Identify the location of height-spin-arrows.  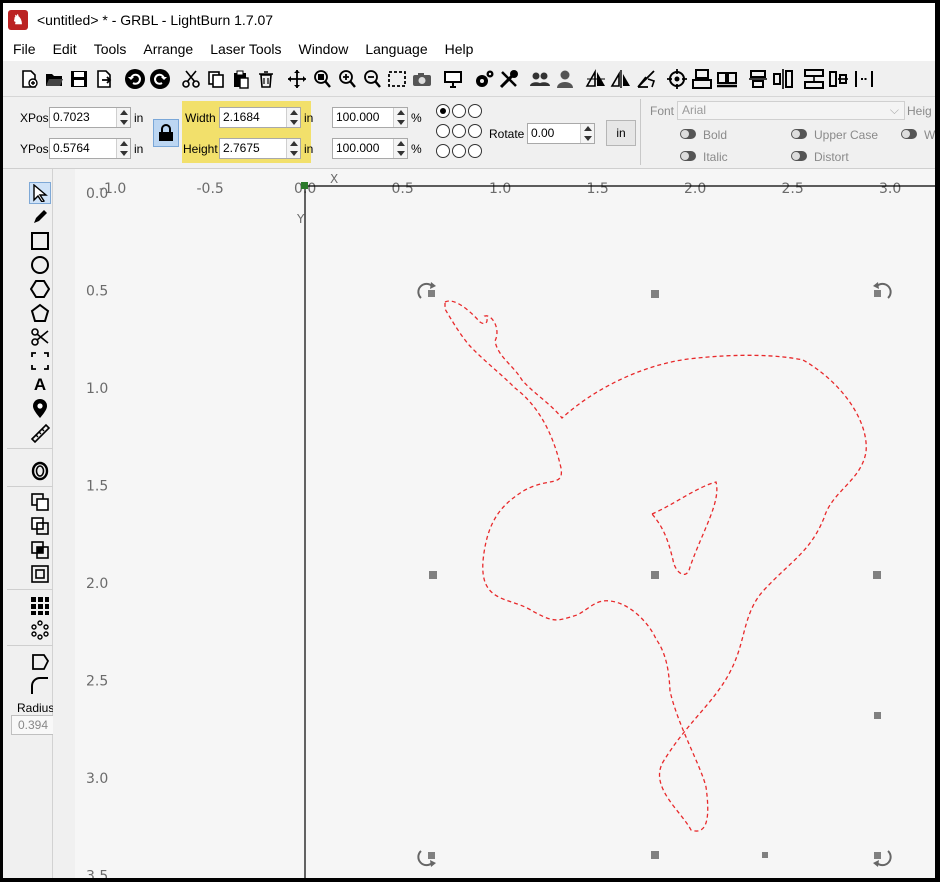
(293, 148).